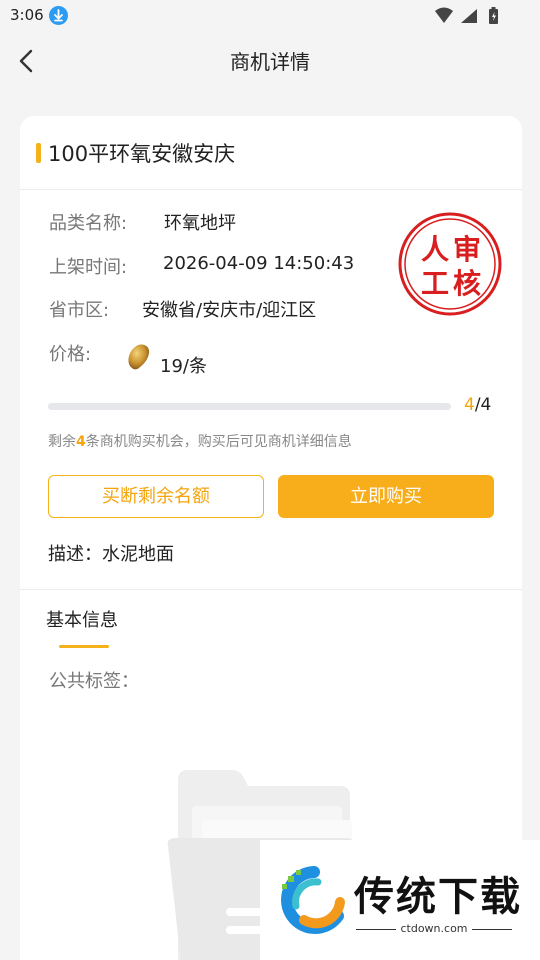  I want to click on progress-label: 4/4, so click(477, 405).